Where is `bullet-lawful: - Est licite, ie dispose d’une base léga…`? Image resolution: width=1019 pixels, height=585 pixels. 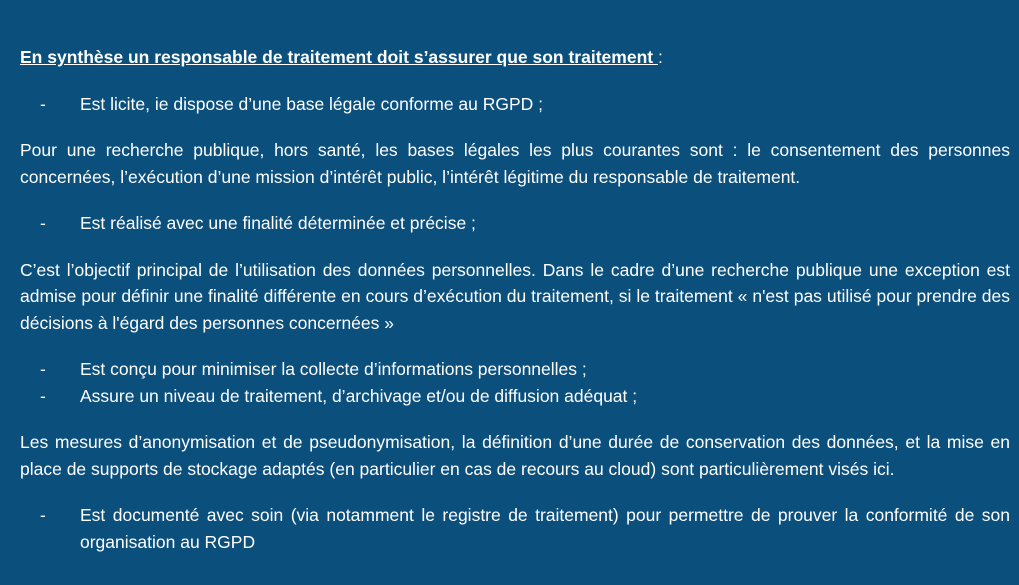 bullet-lawful: - Est licite, ie dispose d’une base léga… is located at coordinates (515, 104).